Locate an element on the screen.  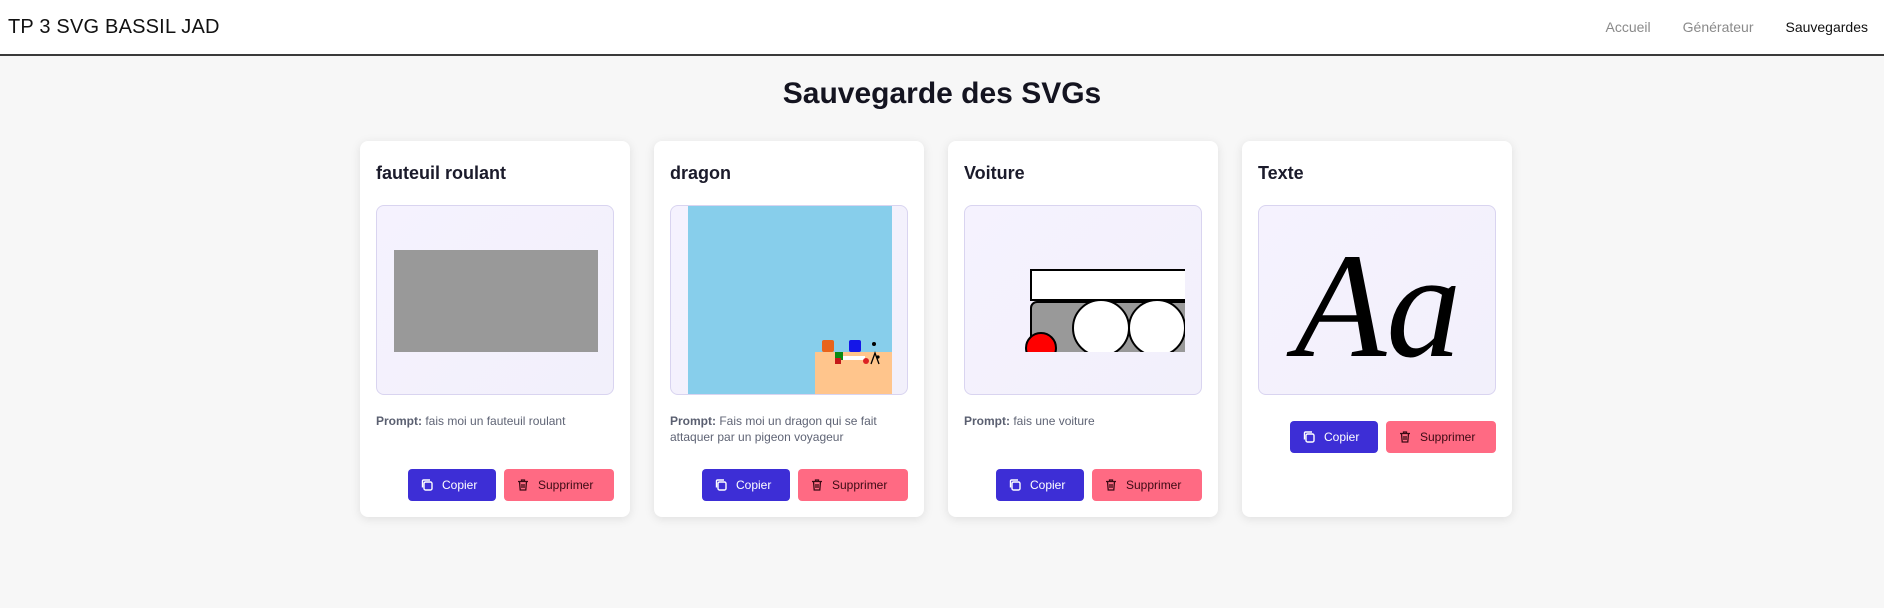
car-wheel-front is located at coordinates (1101, 325).